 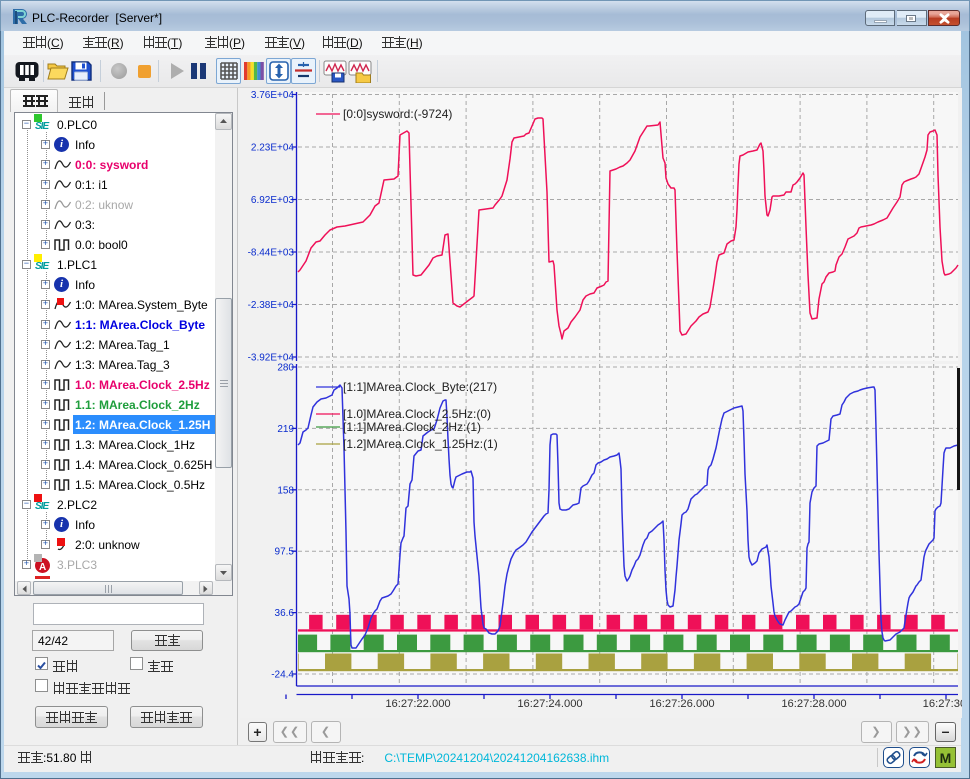 What do you see at coordinates (282, 675) in the screenshot?
I see `svg-text: -24.4` at bounding box center [282, 675].